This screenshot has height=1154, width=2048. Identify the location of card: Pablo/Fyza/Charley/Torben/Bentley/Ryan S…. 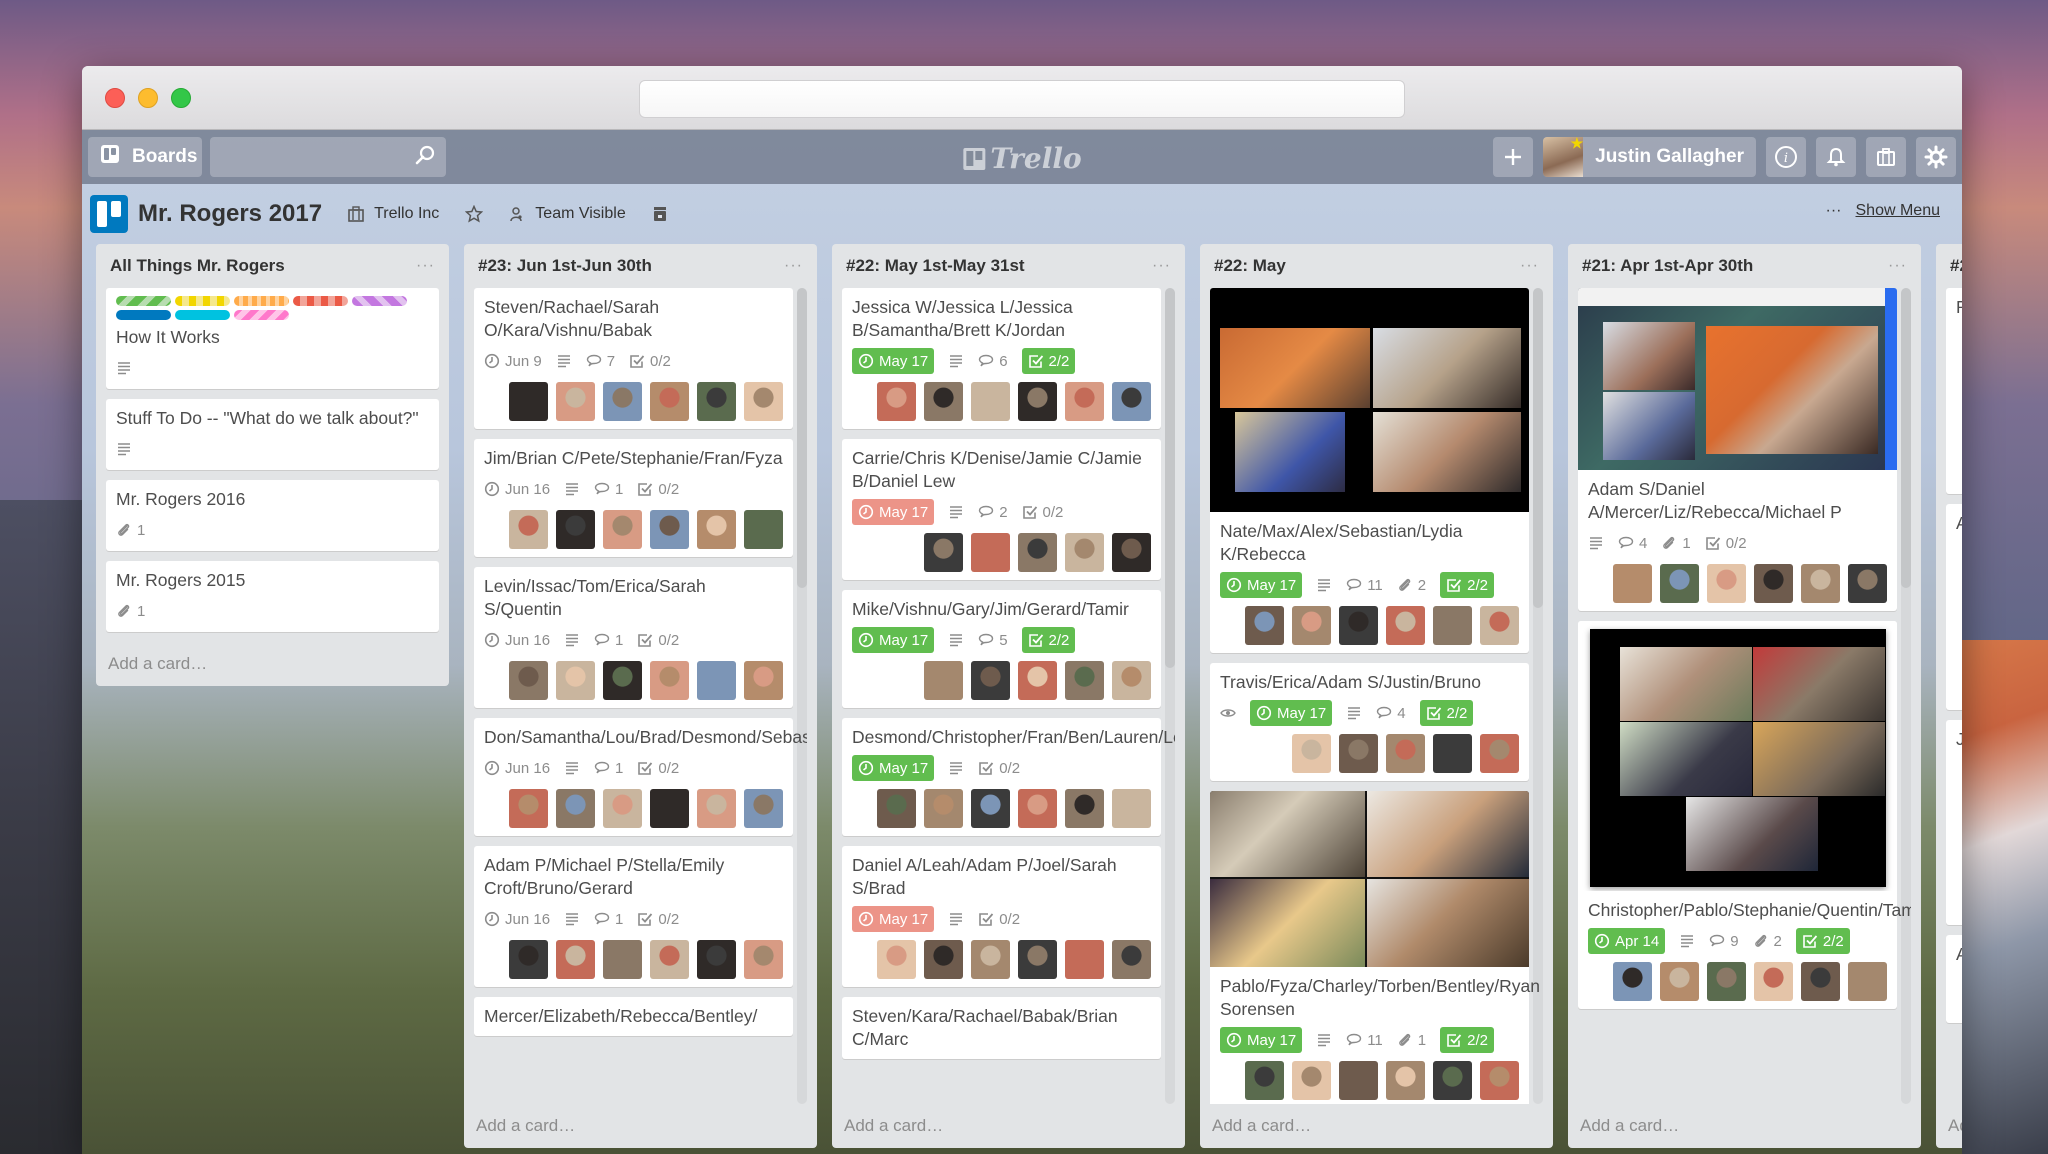
(1375, 947).